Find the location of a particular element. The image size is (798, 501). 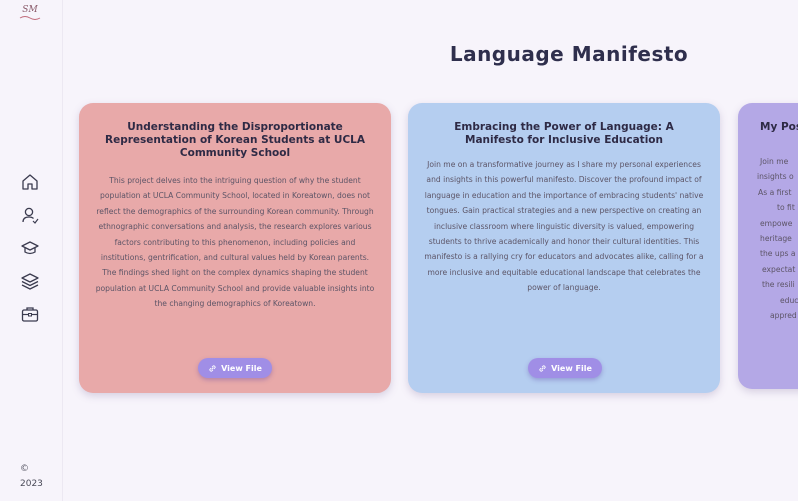

copyright-year: 2023 is located at coordinates (31, 484).